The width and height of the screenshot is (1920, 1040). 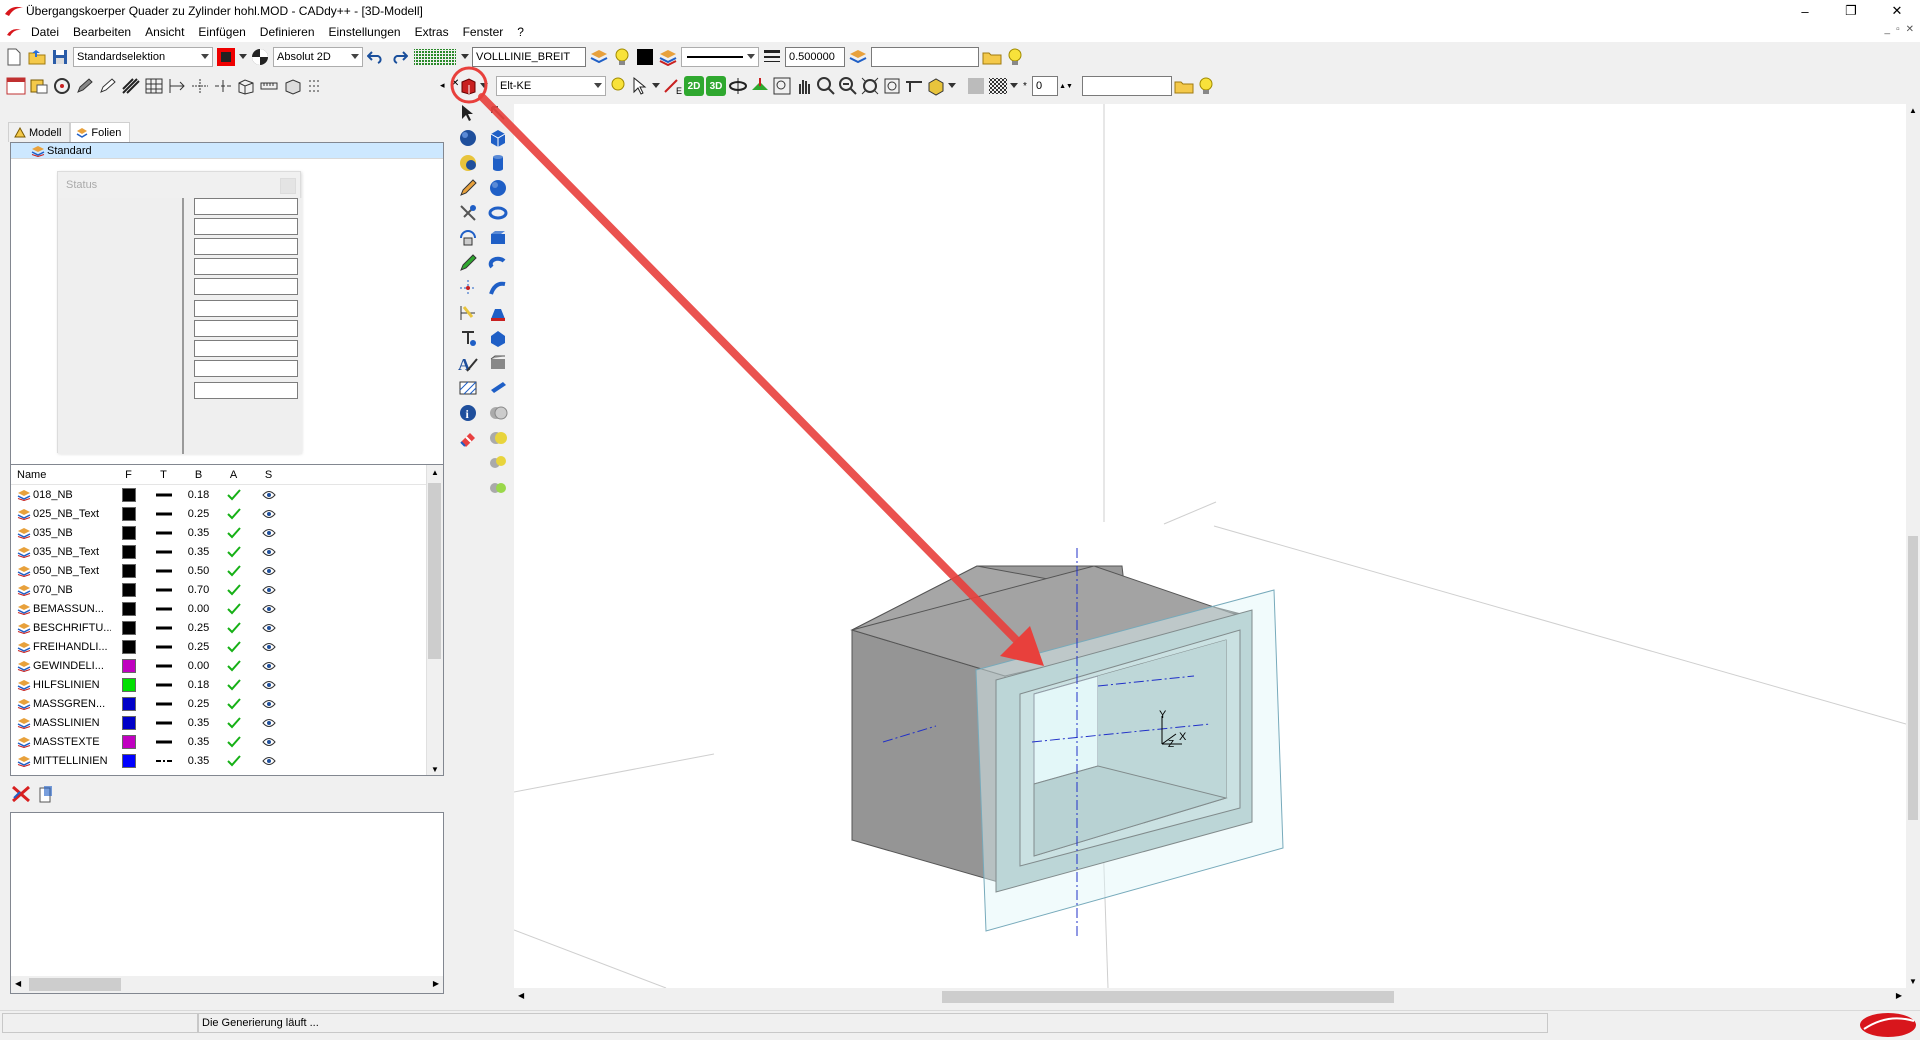 What do you see at coordinates (976, 86) in the screenshot?
I see `fill-gray-icon` at bounding box center [976, 86].